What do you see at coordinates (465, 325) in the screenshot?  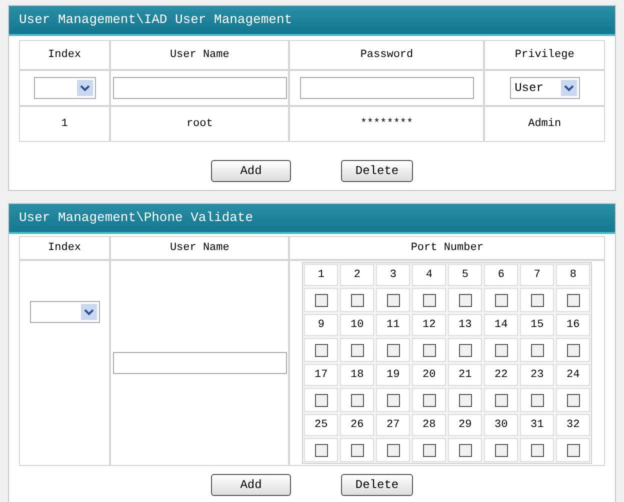 I see `port-number: 13` at bounding box center [465, 325].